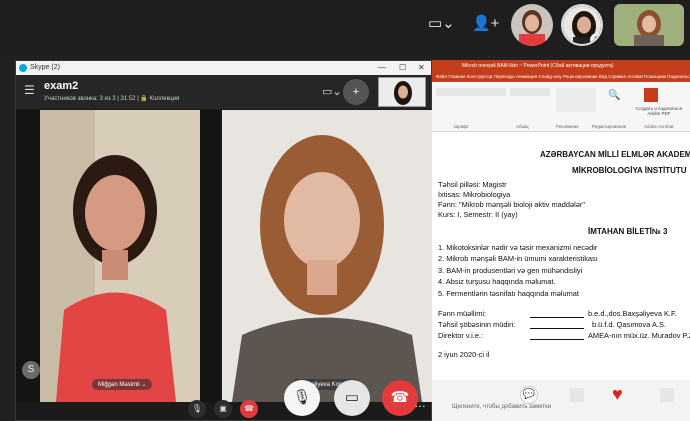 This screenshot has height=421, width=690. I want to click on doc-signature-role-1: Fənn müəllimi:, so click(462, 313).